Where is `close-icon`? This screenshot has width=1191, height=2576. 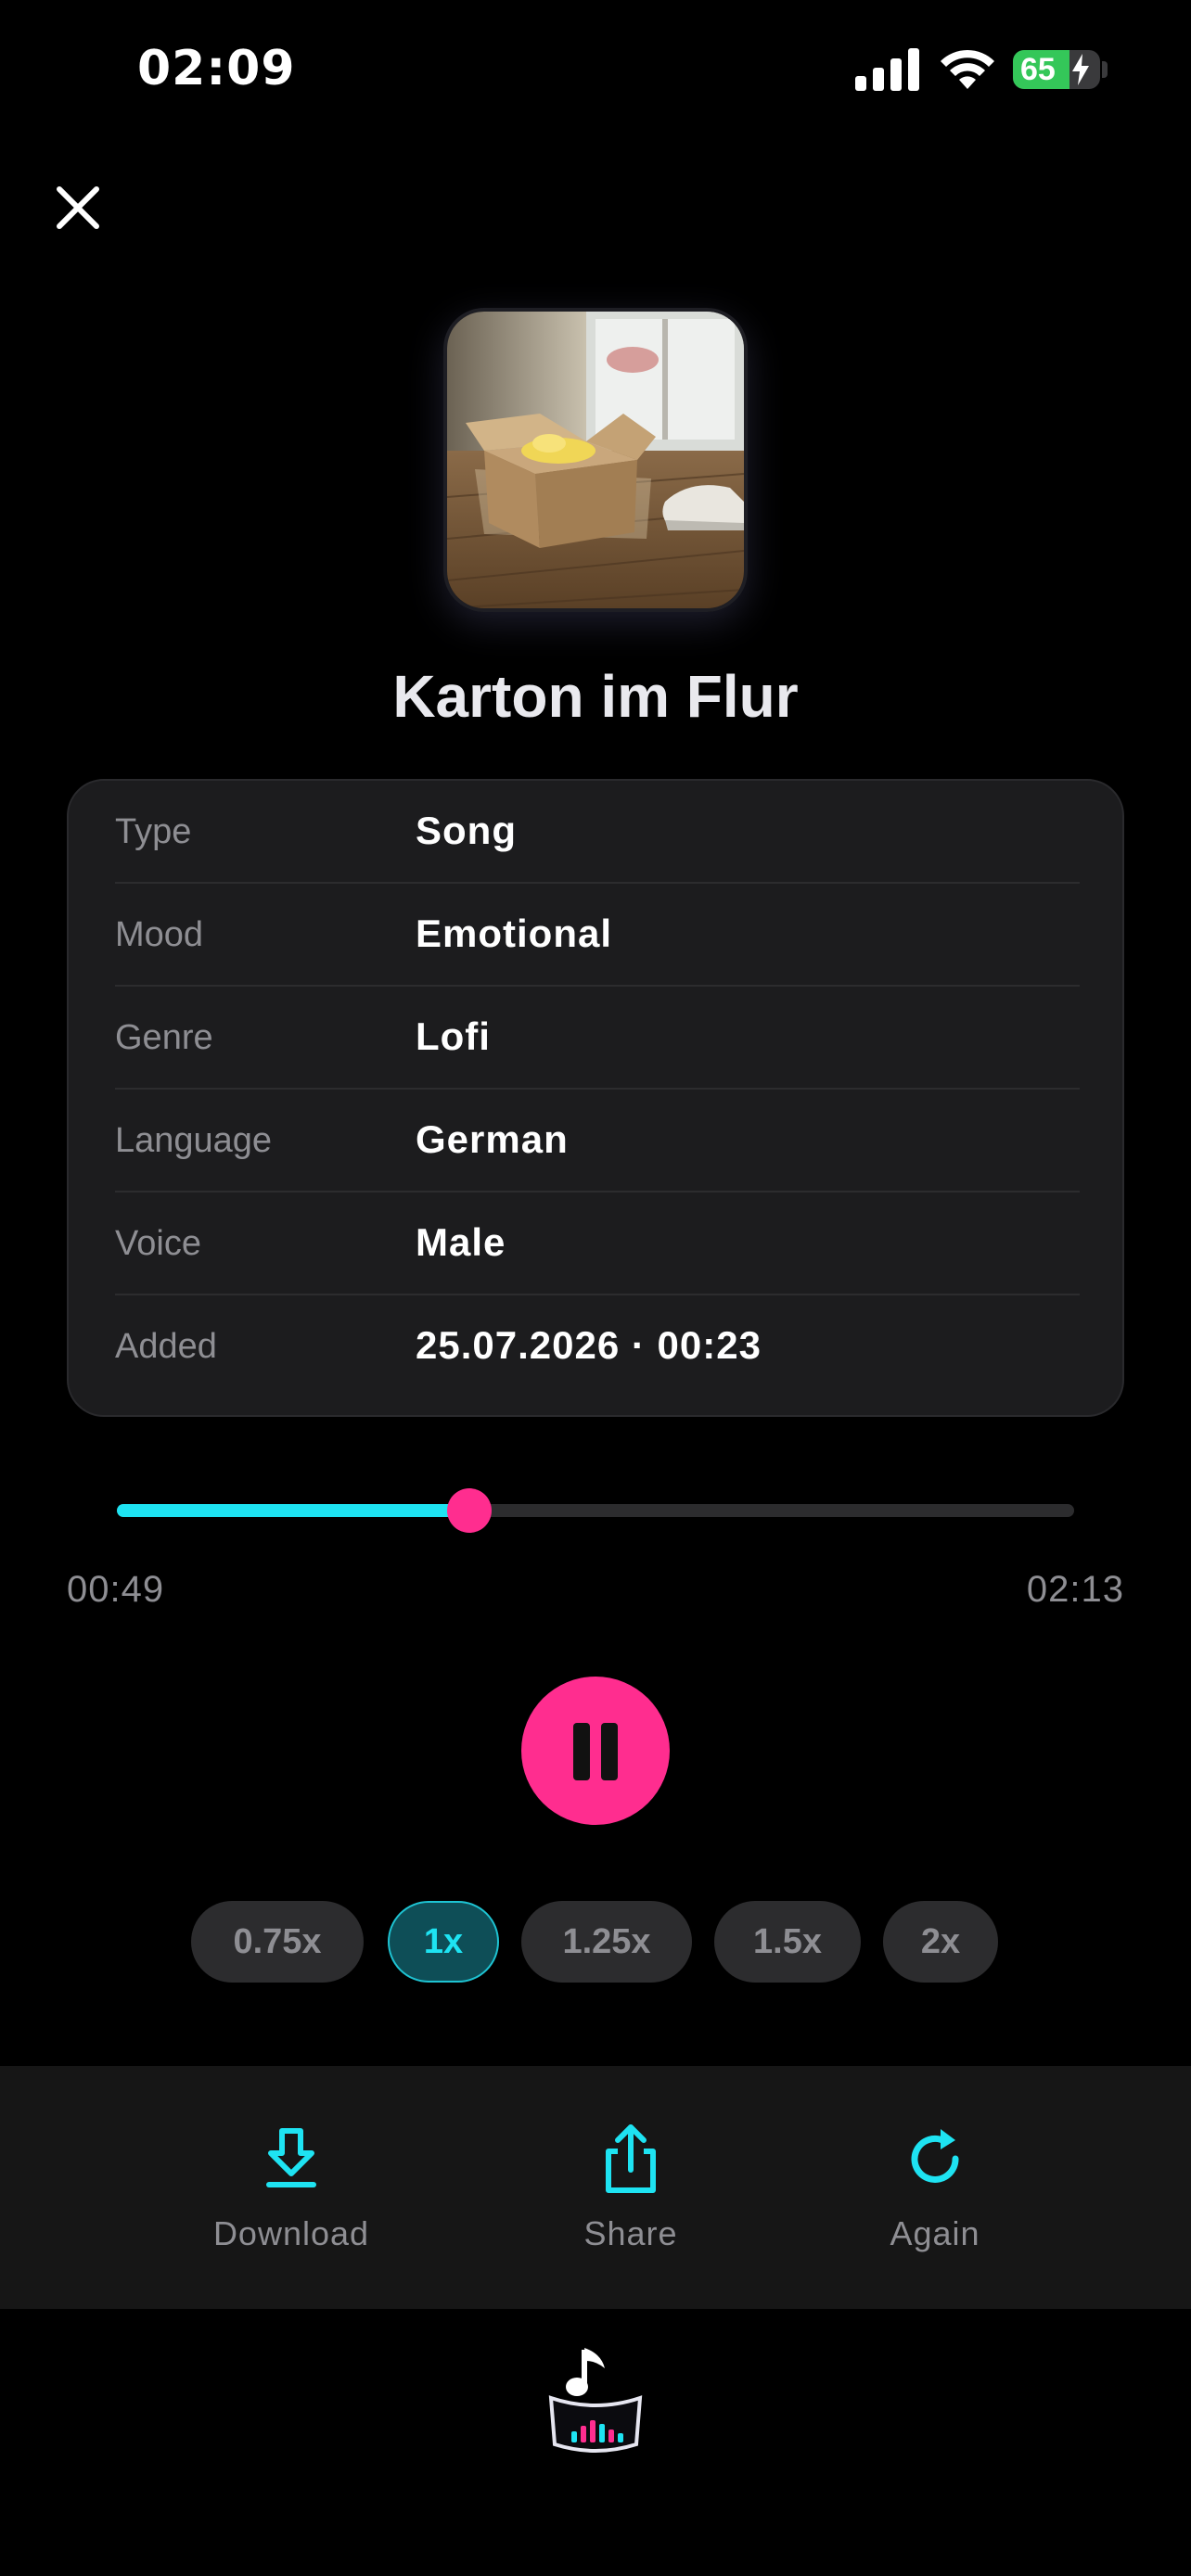
close-icon is located at coordinates (78, 207).